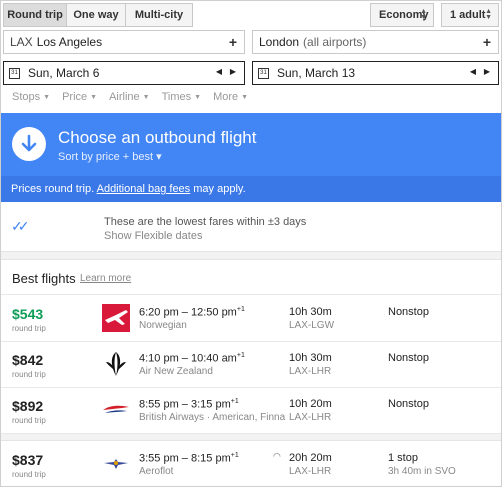 The width and height of the screenshot is (504, 489). Describe the element at coordinates (403, 458) in the screenshot. I see `flight-stops: 1 stop` at that location.